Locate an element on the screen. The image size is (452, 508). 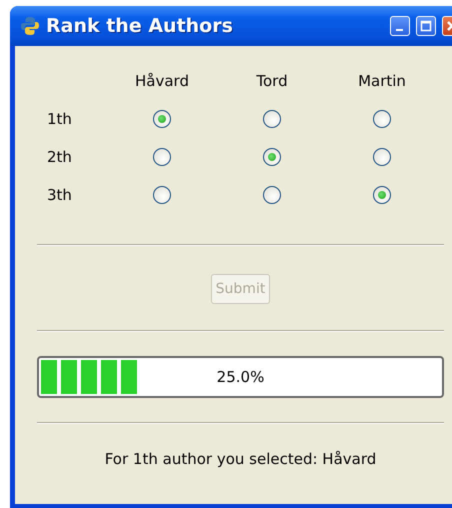
progress-reading: 25.0% is located at coordinates (240, 377).